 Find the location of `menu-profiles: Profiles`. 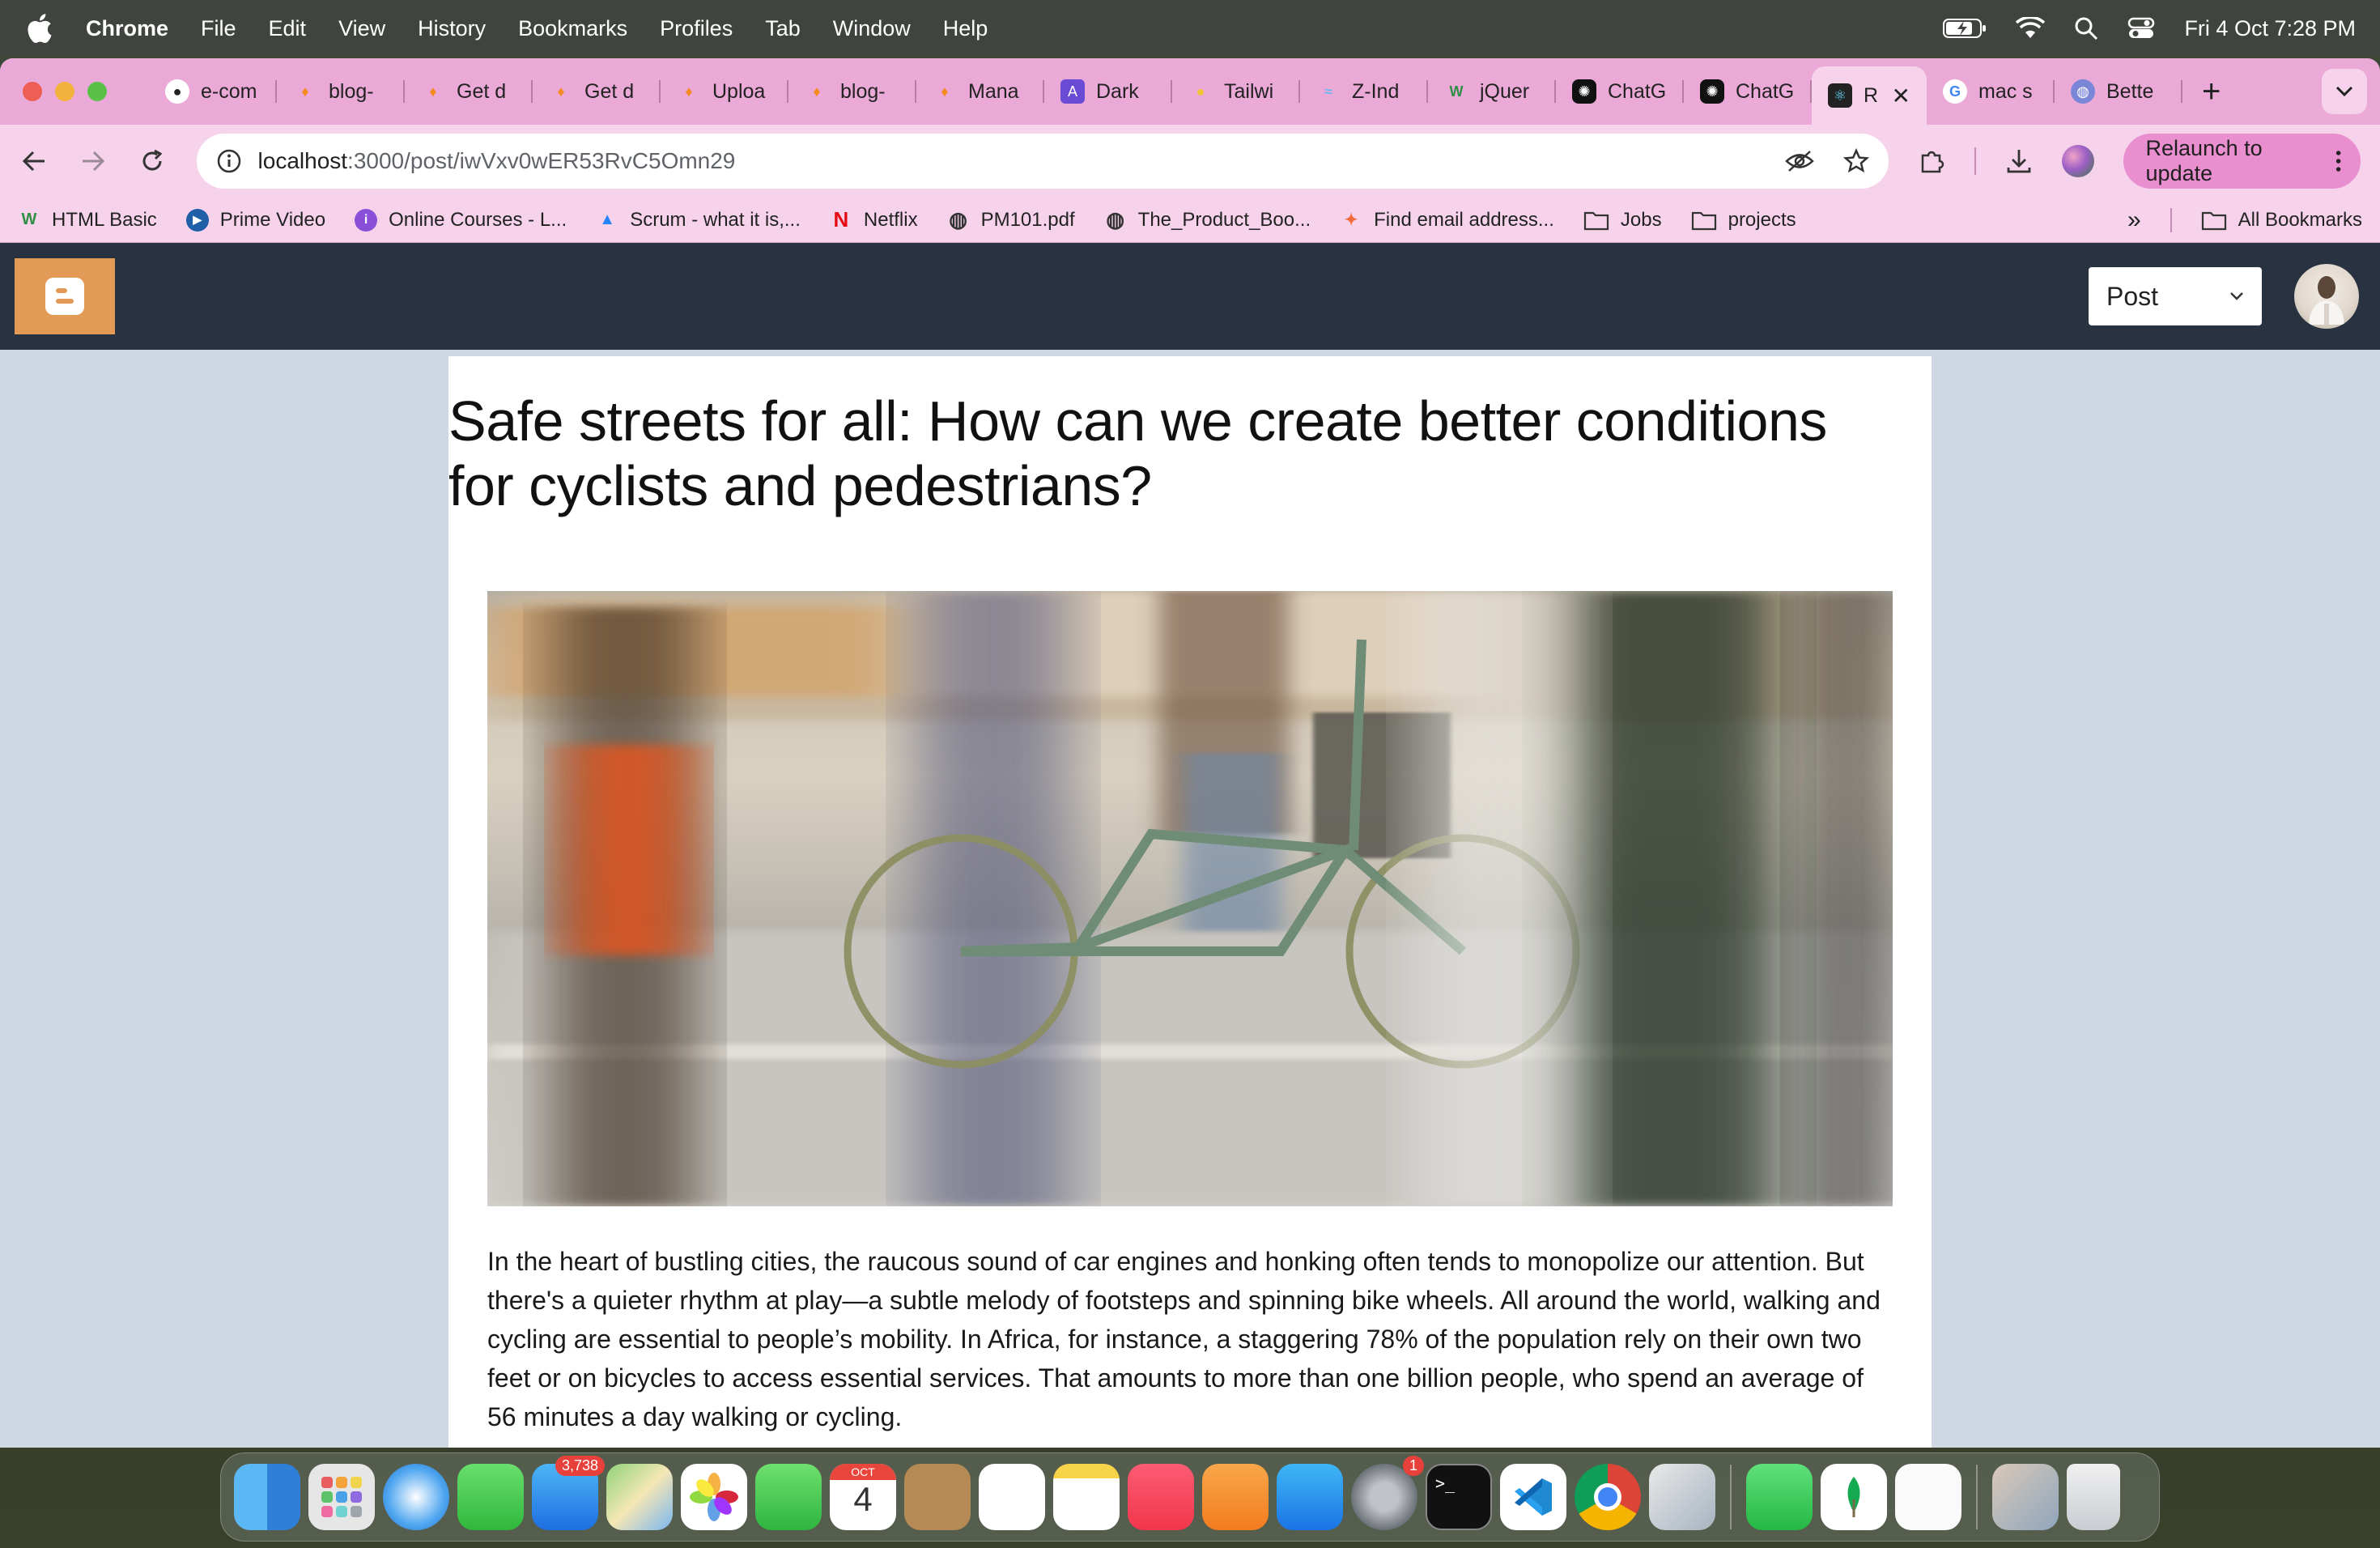

menu-profiles: Profiles is located at coordinates (696, 29).